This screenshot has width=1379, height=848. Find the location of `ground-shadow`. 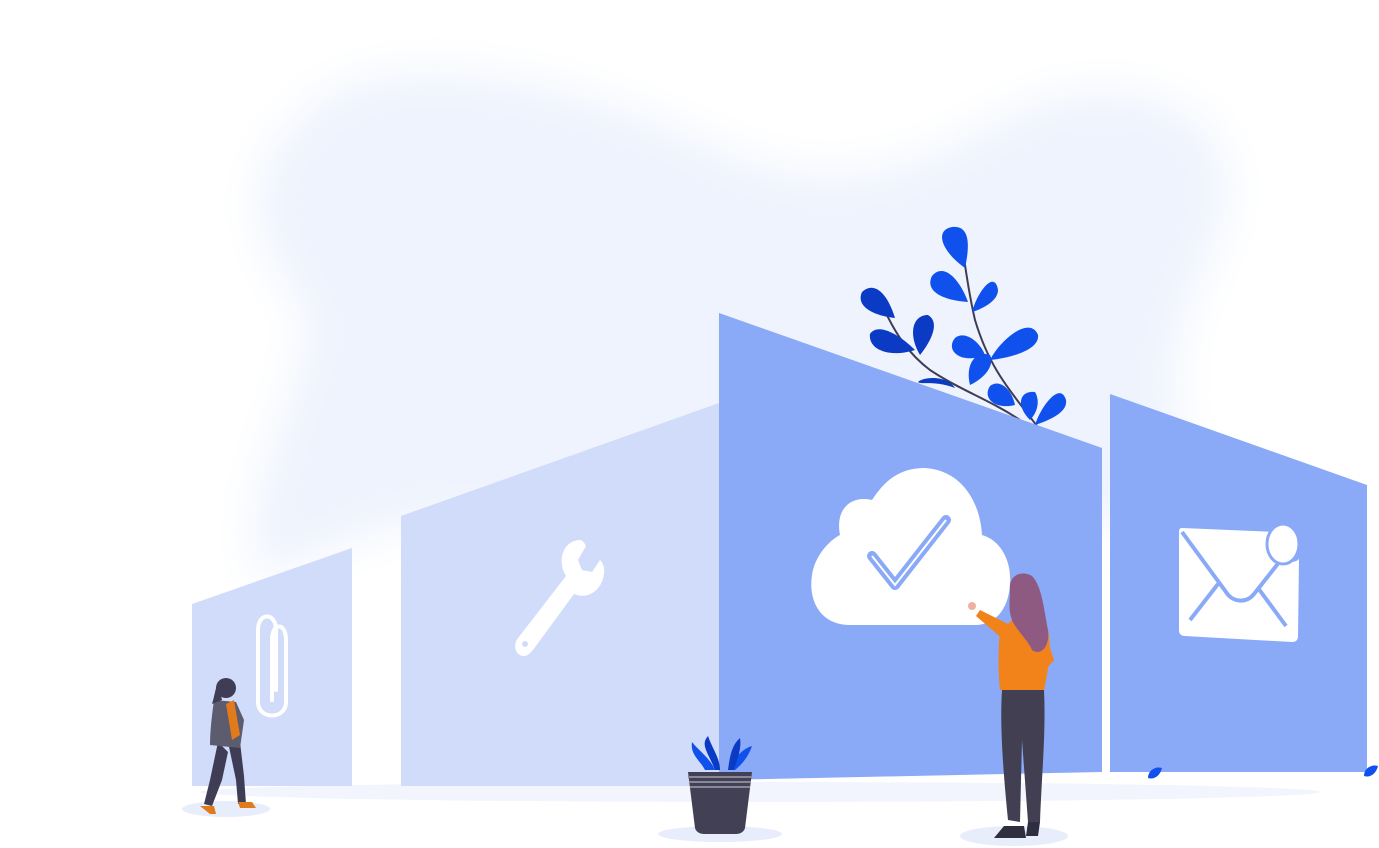

ground-shadow is located at coordinates (760, 792).